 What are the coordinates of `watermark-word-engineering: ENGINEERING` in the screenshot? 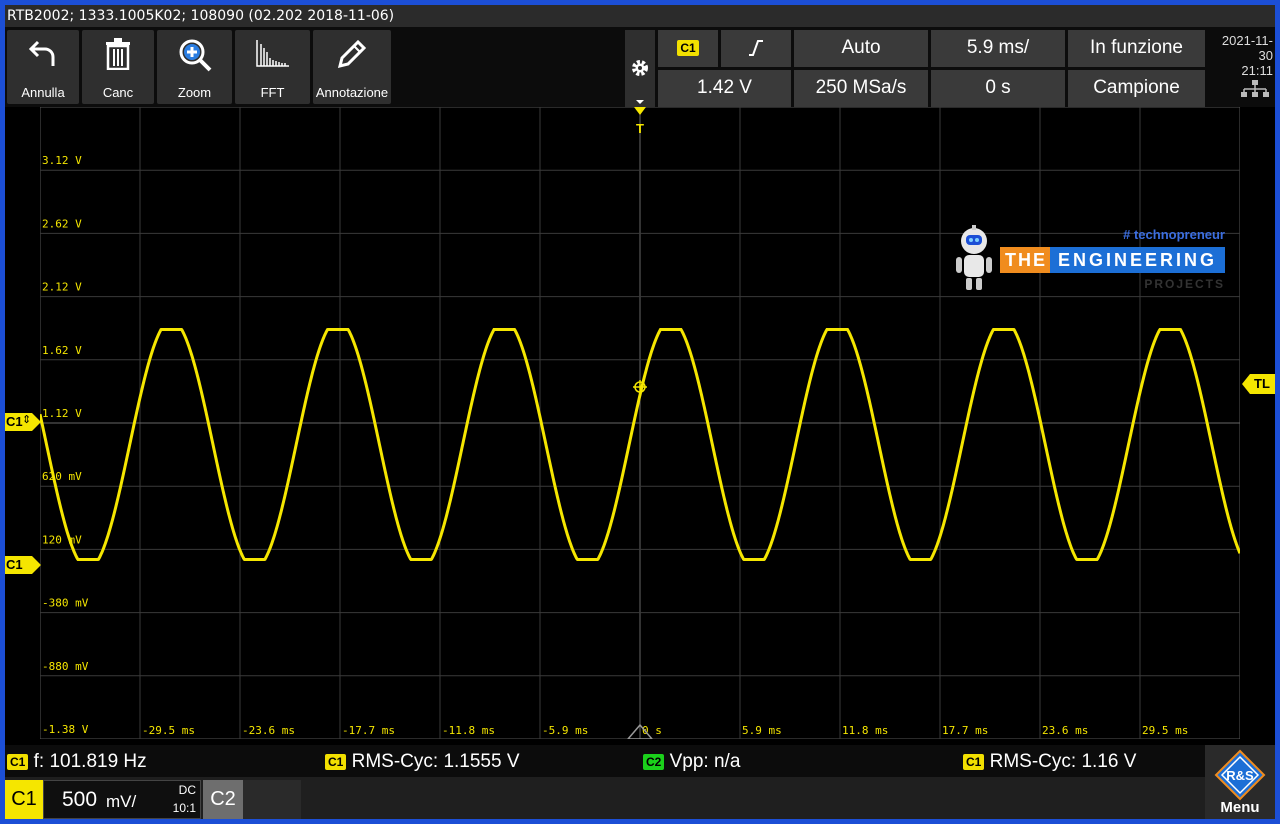 It's located at (1137, 260).